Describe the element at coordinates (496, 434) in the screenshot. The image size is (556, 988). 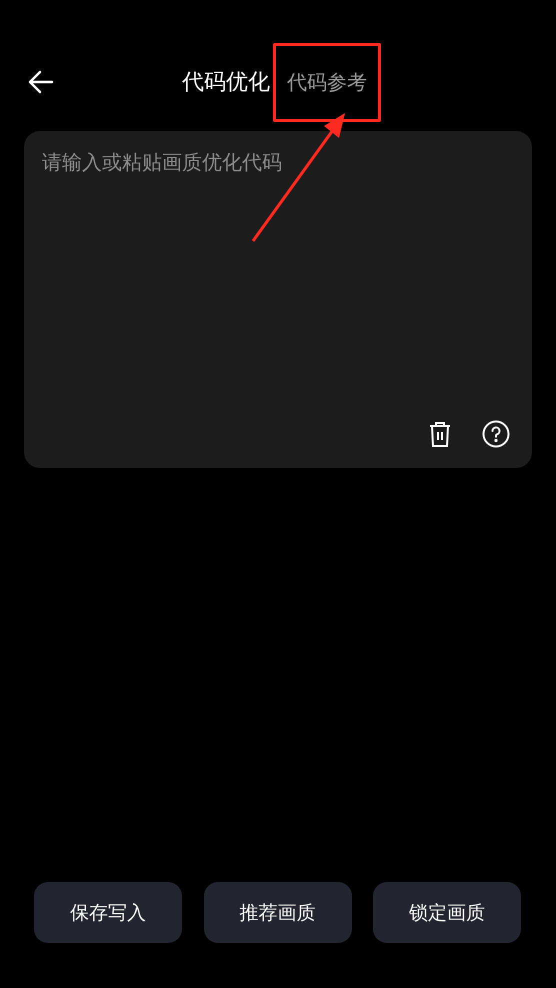
I see `help-button` at that location.